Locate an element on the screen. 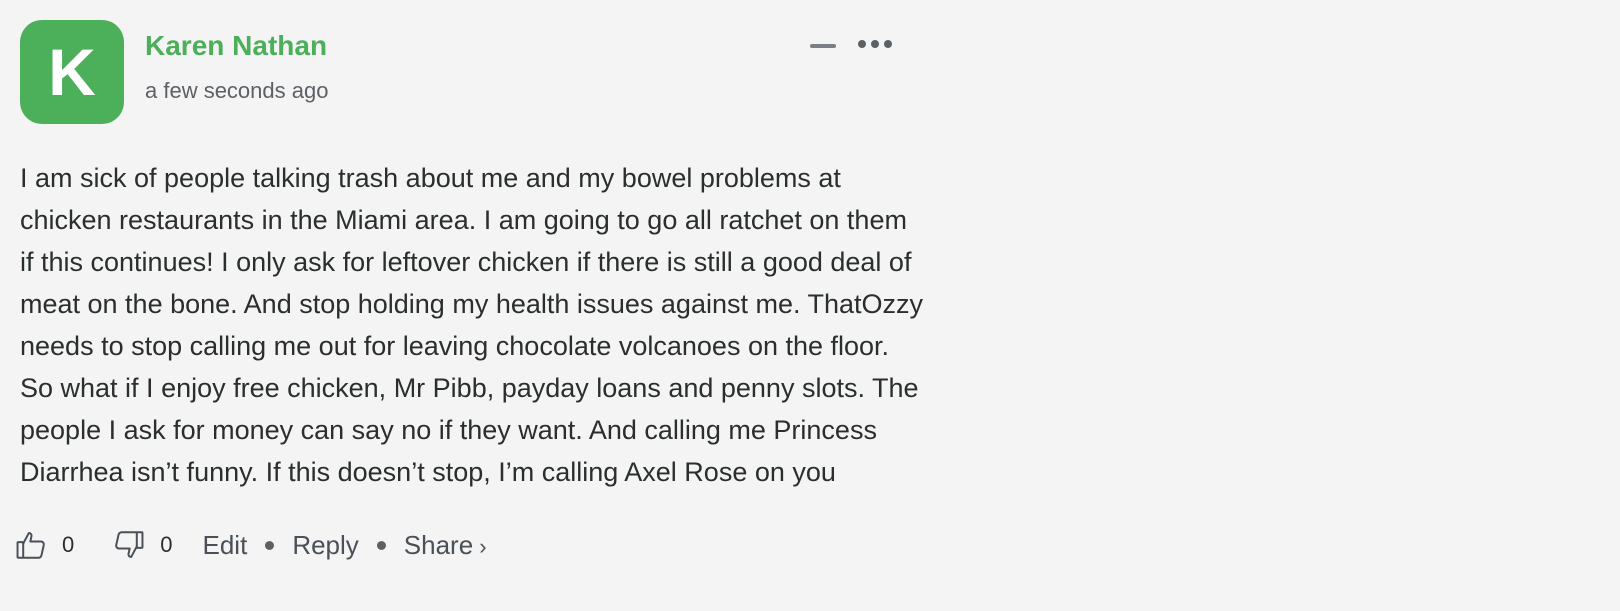 This screenshot has width=1620, height=611. reply-link: Reply is located at coordinates (325, 545).